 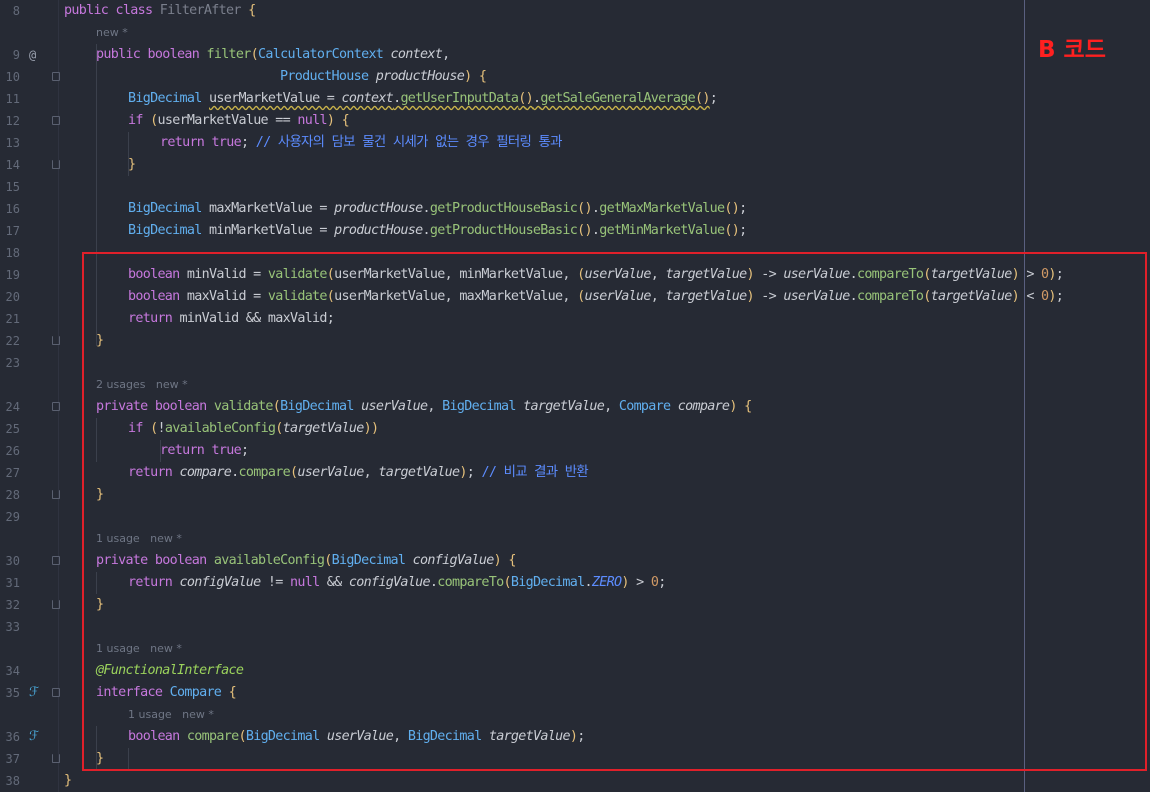 I want to click on annotation-label: B 코드, so click(x=1072, y=50).